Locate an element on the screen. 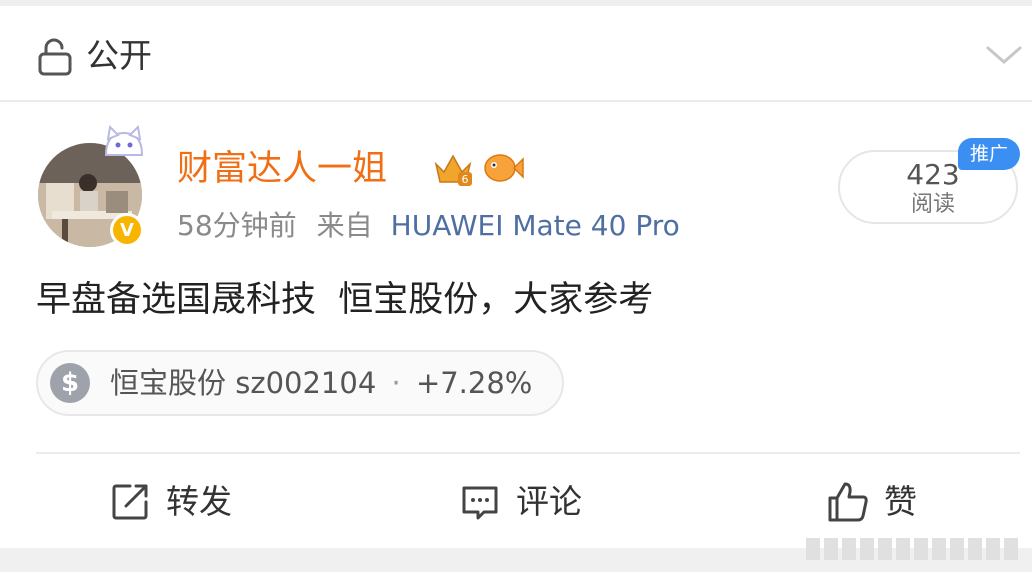 The image size is (1032, 572). stock-change: +7.28% is located at coordinates (474, 383).